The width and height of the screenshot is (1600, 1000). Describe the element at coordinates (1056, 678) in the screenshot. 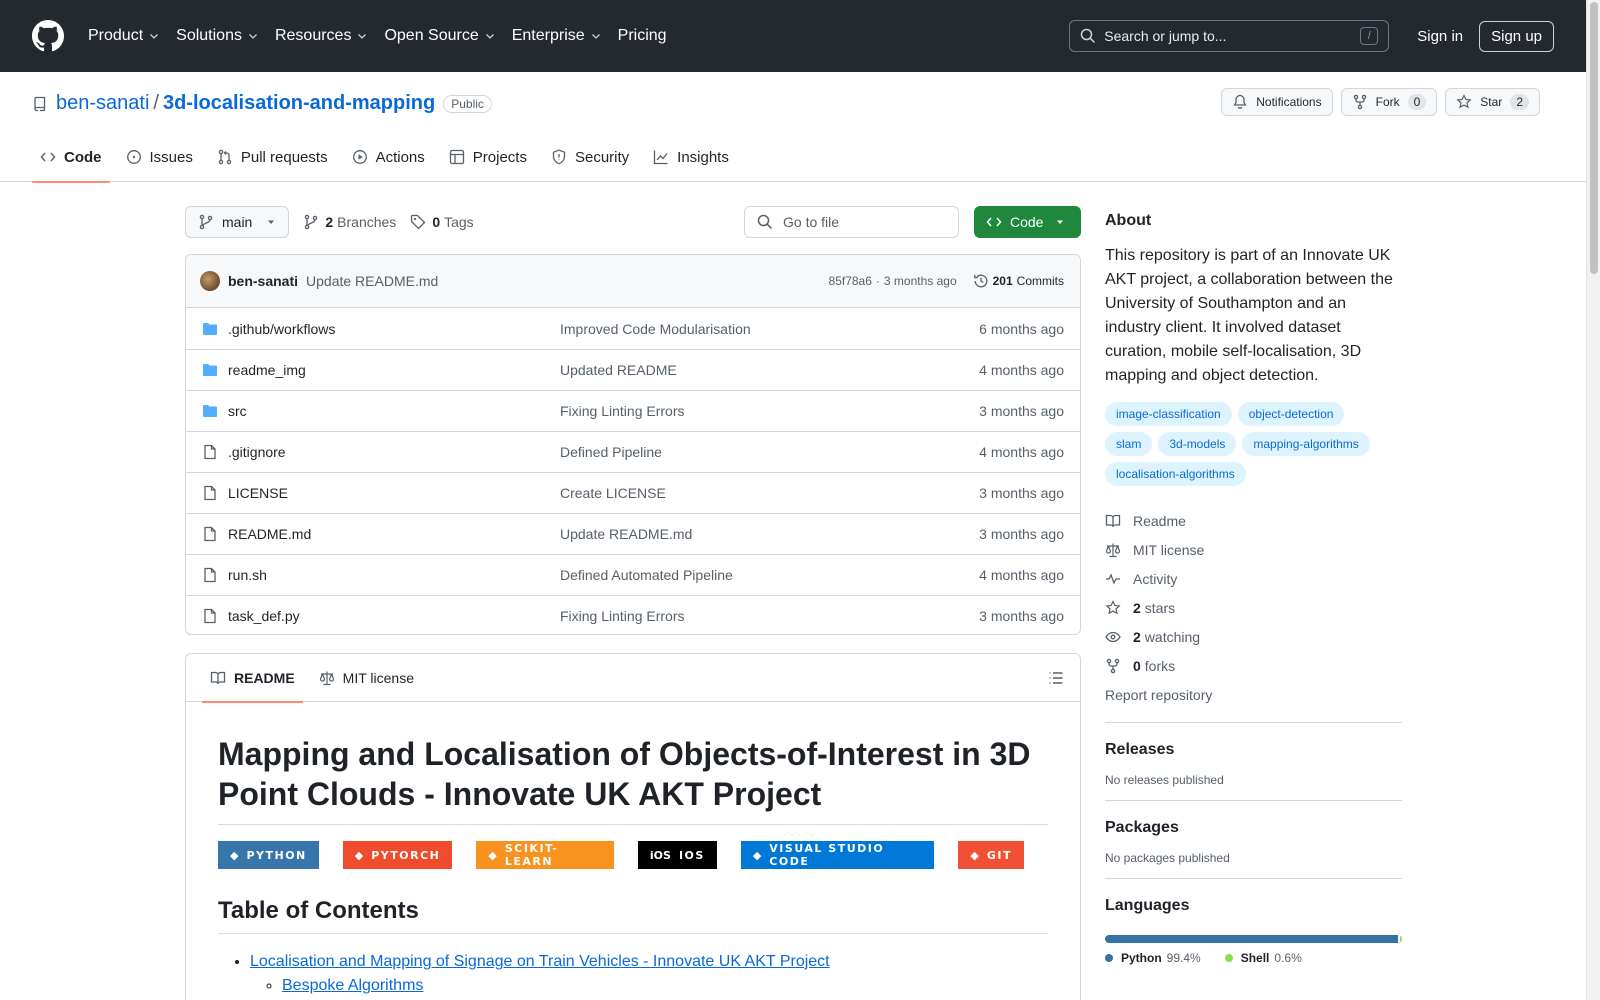

I see `outline-list-icon` at that location.